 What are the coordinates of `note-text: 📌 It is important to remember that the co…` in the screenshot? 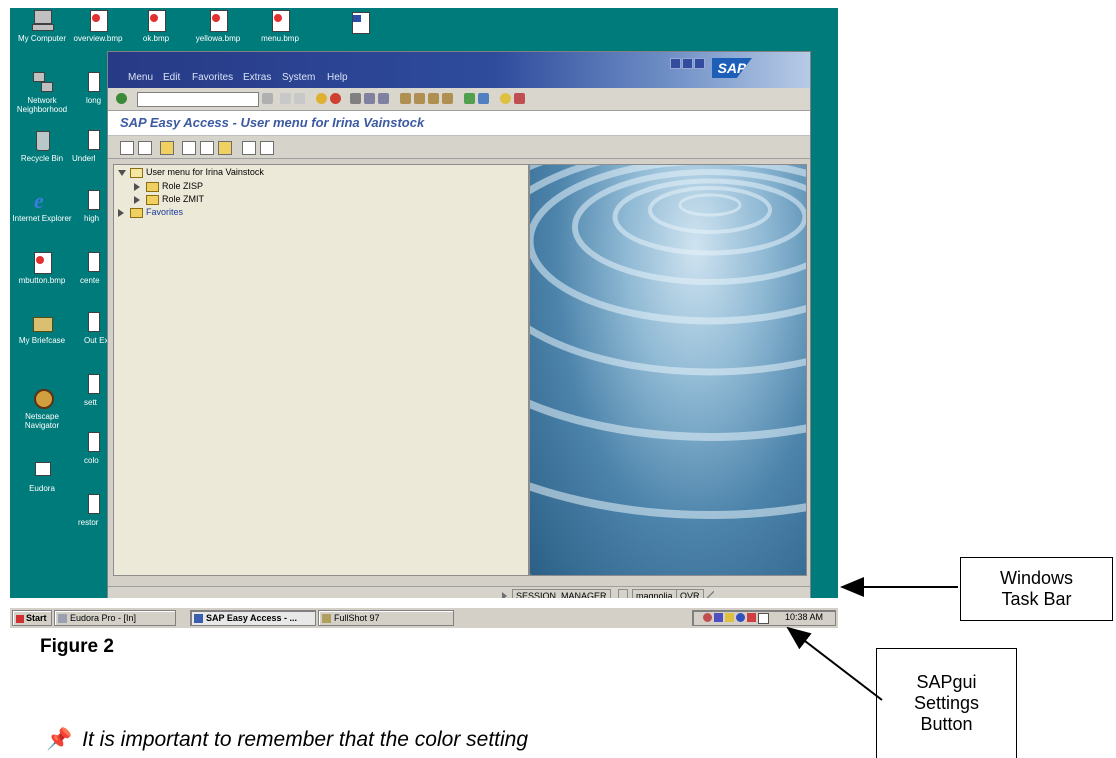 It's located at (287, 740).